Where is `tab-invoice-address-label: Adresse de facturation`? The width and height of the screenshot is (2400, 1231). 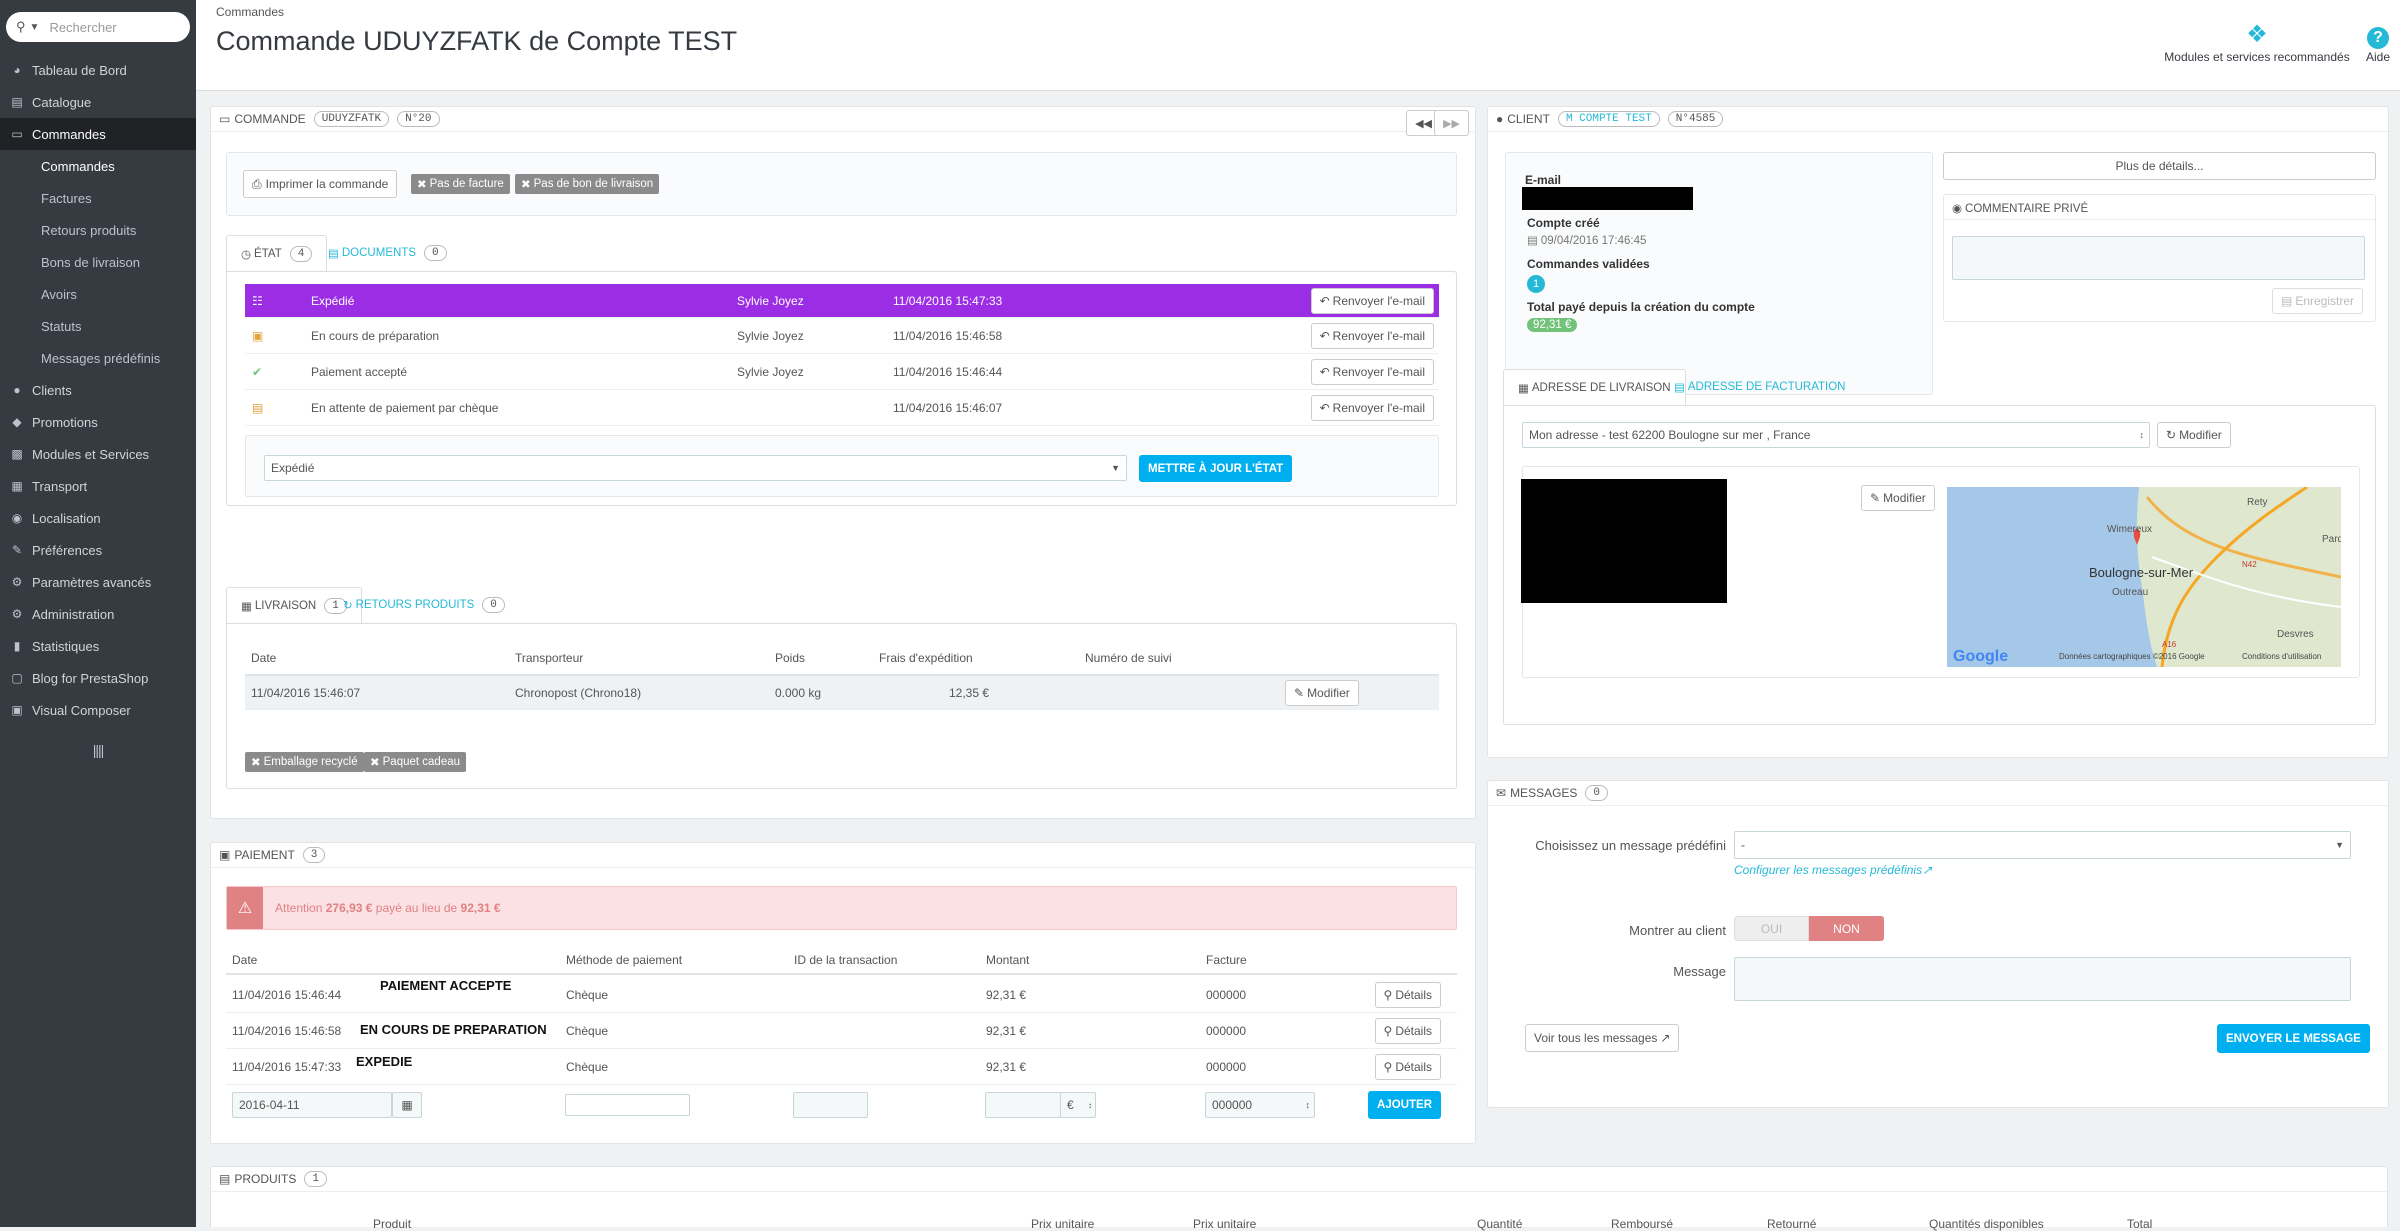
tab-invoice-address-label: Adresse de facturation is located at coordinates (1766, 387).